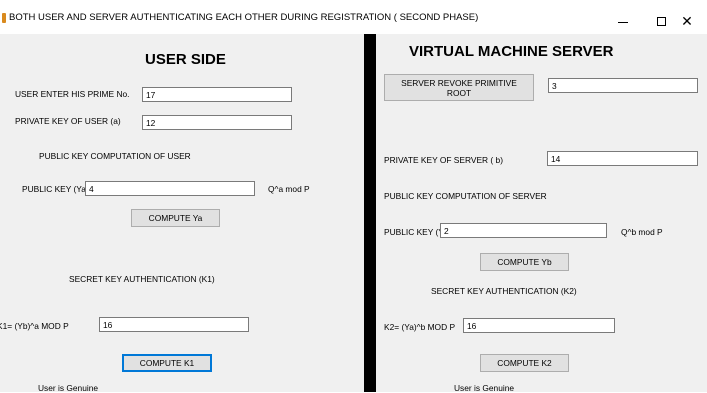 The image size is (707, 393). Describe the element at coordinates (68, 121) in the screenshot. I see `user-private-key-label: PRIVATE KEY OF USER (a)` at that location.